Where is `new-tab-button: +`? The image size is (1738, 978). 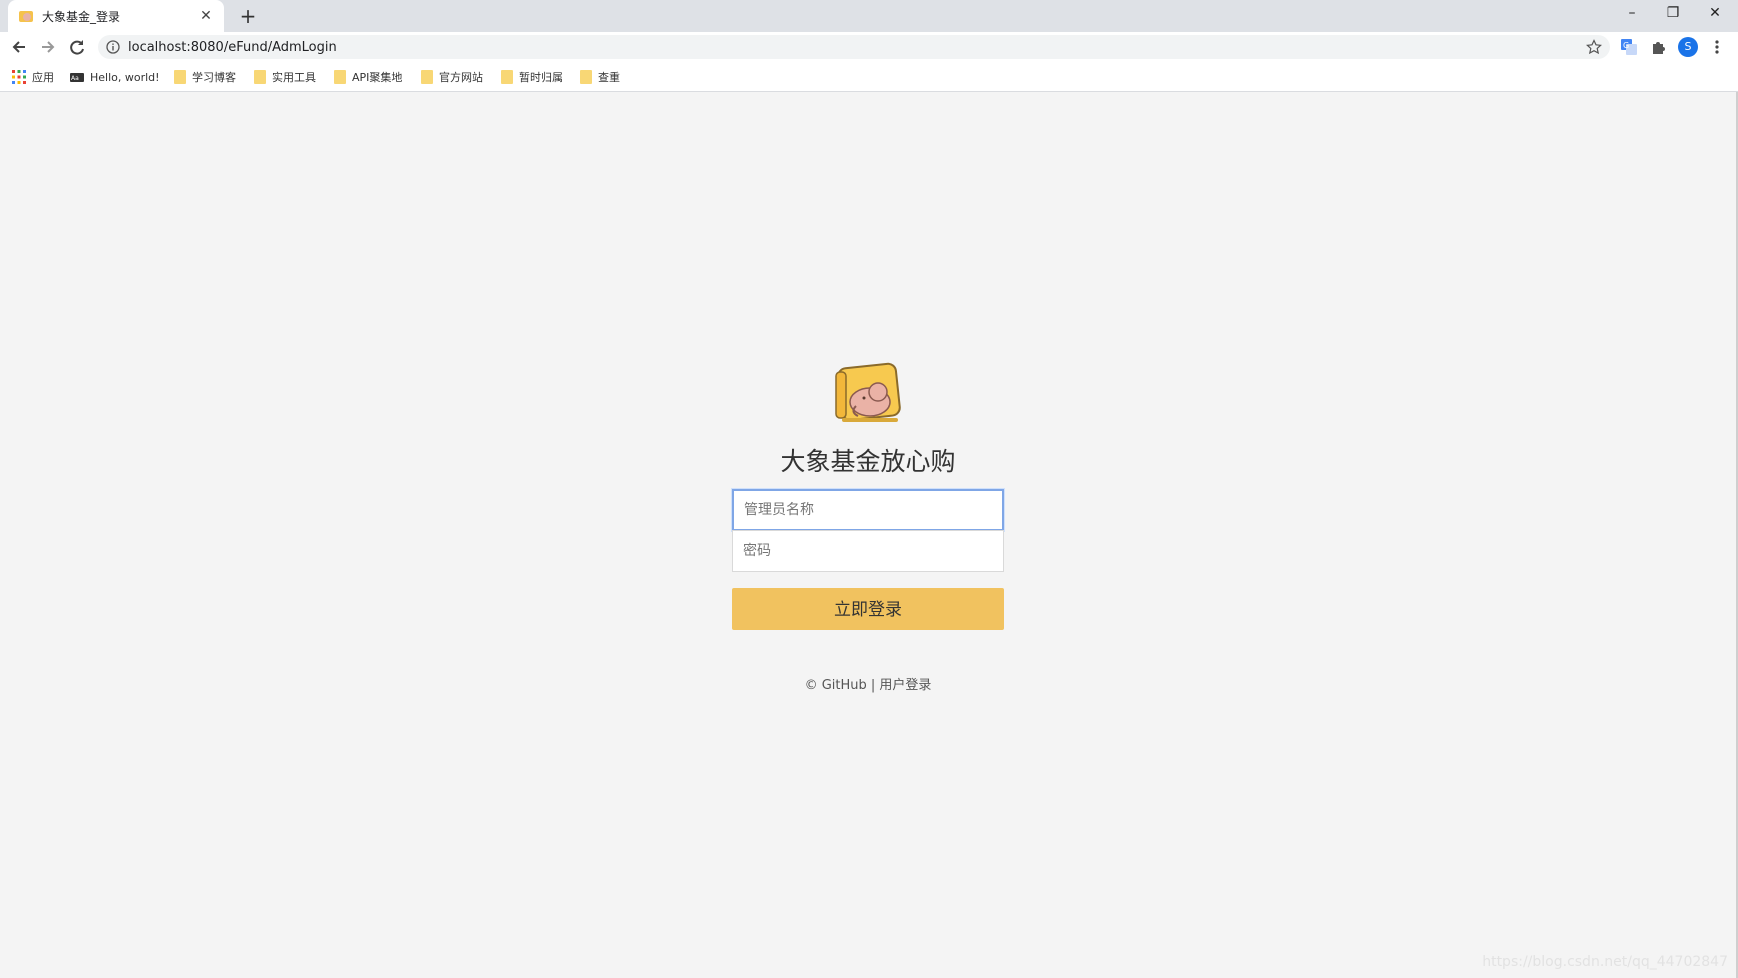 new-tab-button: + is located at coordinates (248, 16).